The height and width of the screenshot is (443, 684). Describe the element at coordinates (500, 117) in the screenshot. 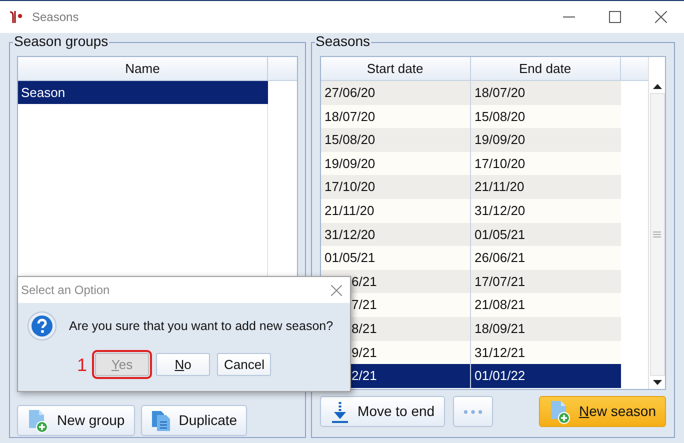

I see `table-cell-text: 15/08/20` at that location.